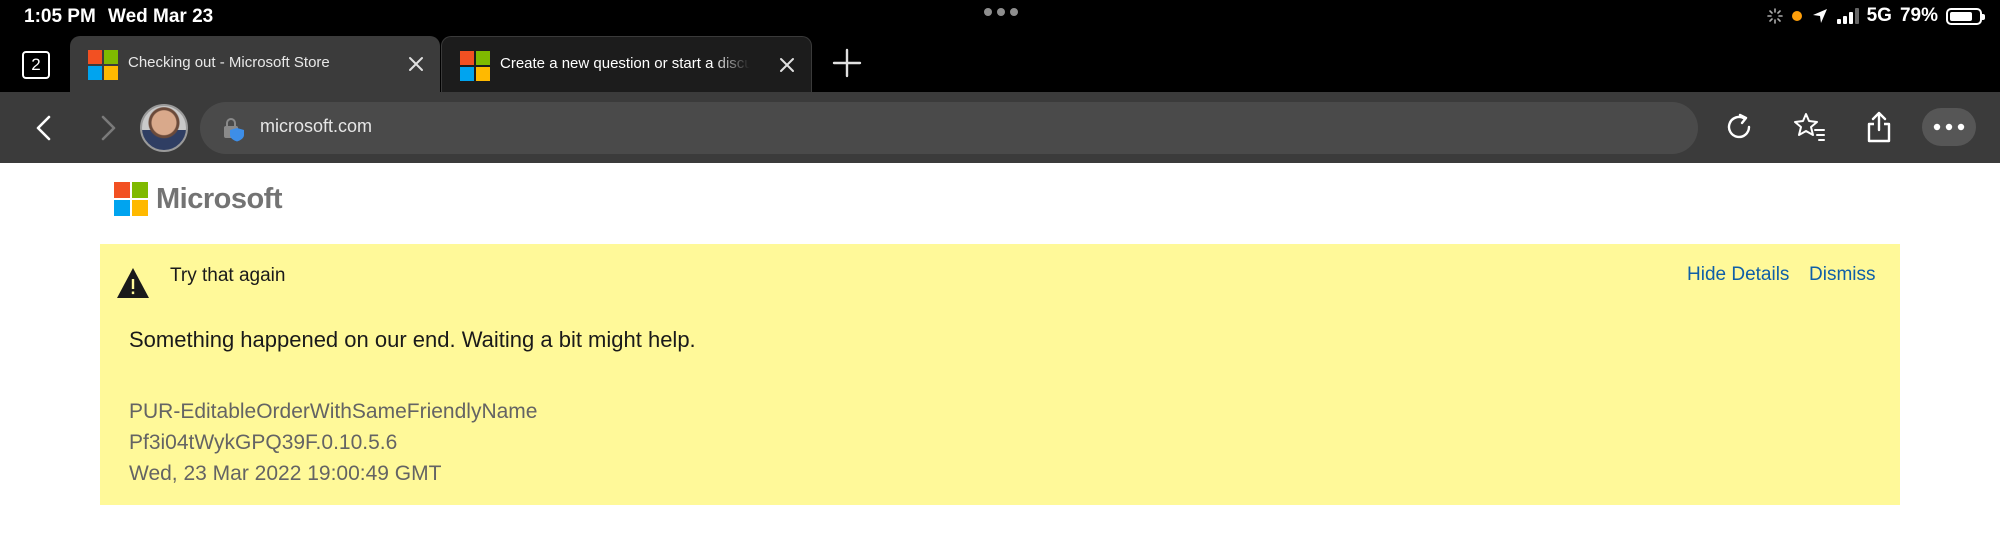 This screenshot has height=559, width=2000. What do you see at coordinates (44, 128) in the screenshot?
I see `back-arrow-icon` at bounding box center [44, 128].